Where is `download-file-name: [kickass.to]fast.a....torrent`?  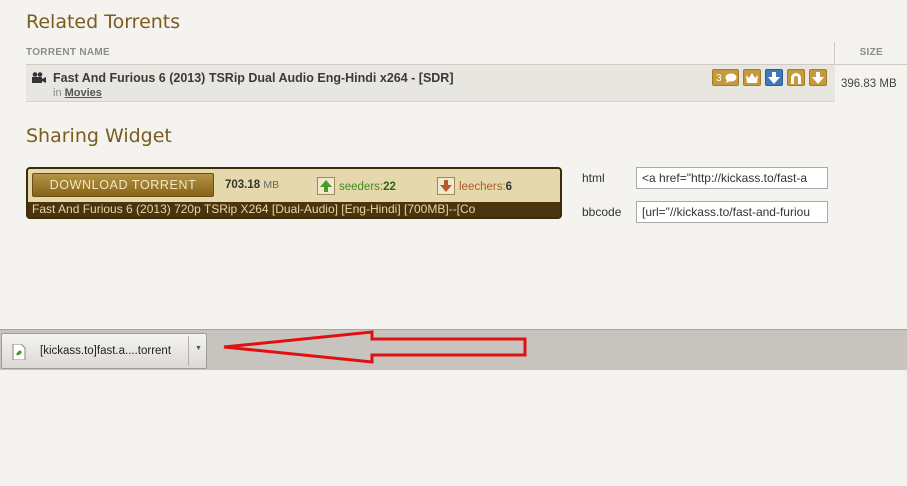
download-file-name: [kickass.to]fast.a....torrent is located at coordinates (106, 351).